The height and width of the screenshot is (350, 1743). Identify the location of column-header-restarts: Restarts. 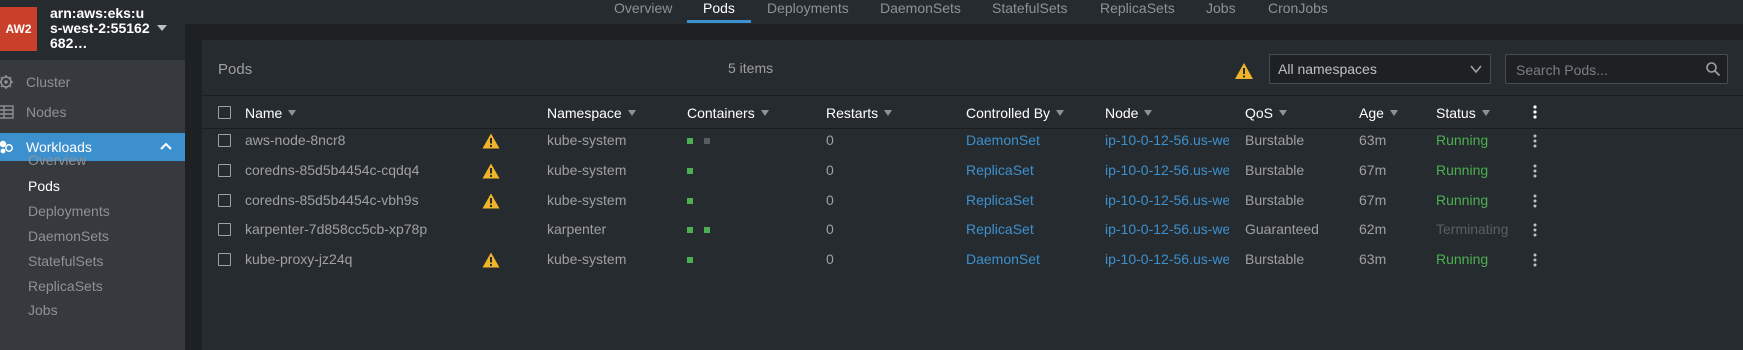
(859, 113).